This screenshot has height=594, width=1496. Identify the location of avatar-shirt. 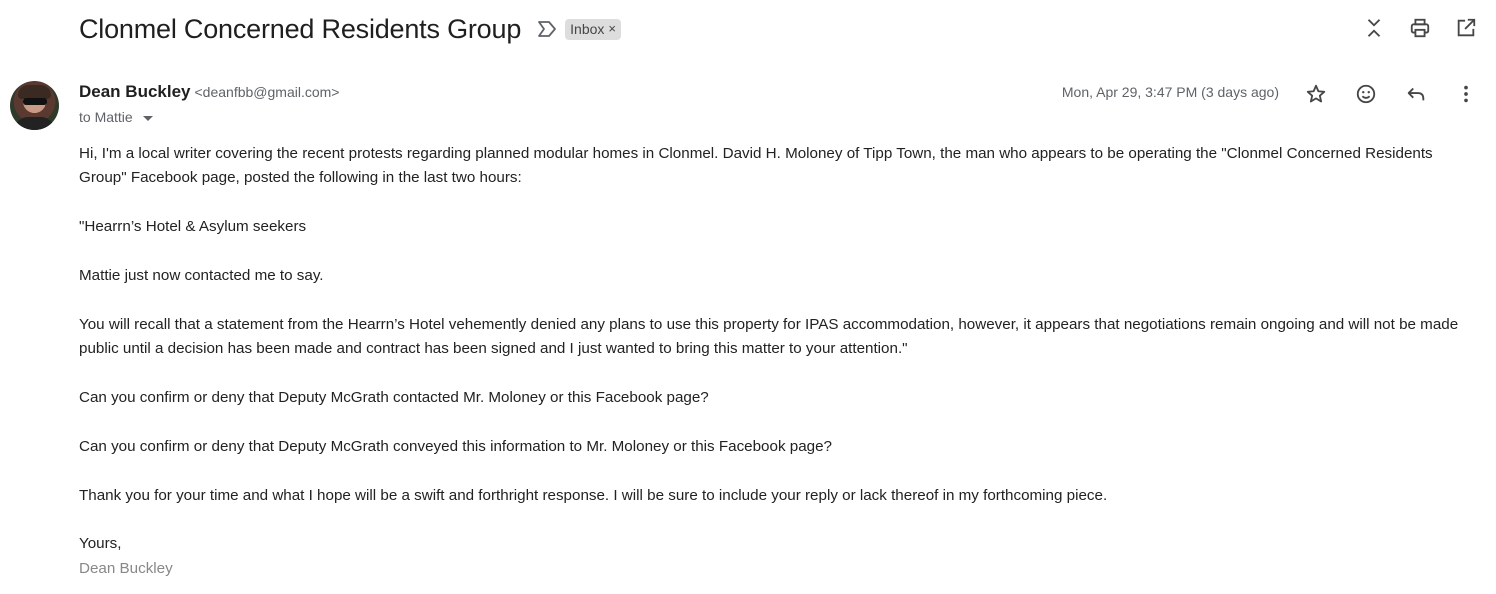
(34, 123).